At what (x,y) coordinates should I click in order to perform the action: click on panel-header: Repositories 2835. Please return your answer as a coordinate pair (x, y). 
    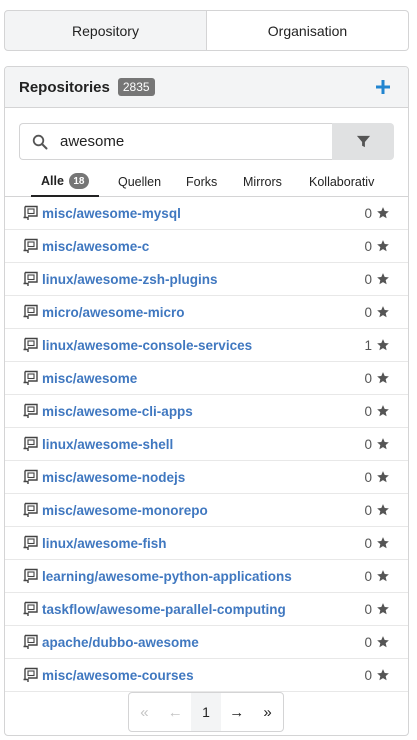
    Looking at the image, I should click on (206, 87).